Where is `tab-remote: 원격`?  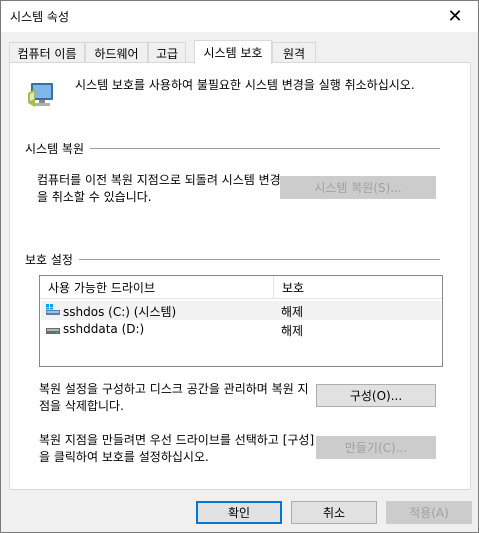 tab-remote: 원격 is located at coordinates (294, 52).